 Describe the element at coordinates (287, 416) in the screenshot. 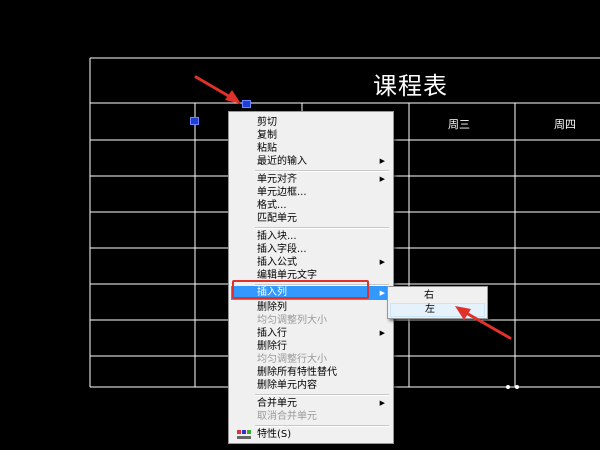

I see `menu-item-label: 取消合并单元` at that location.